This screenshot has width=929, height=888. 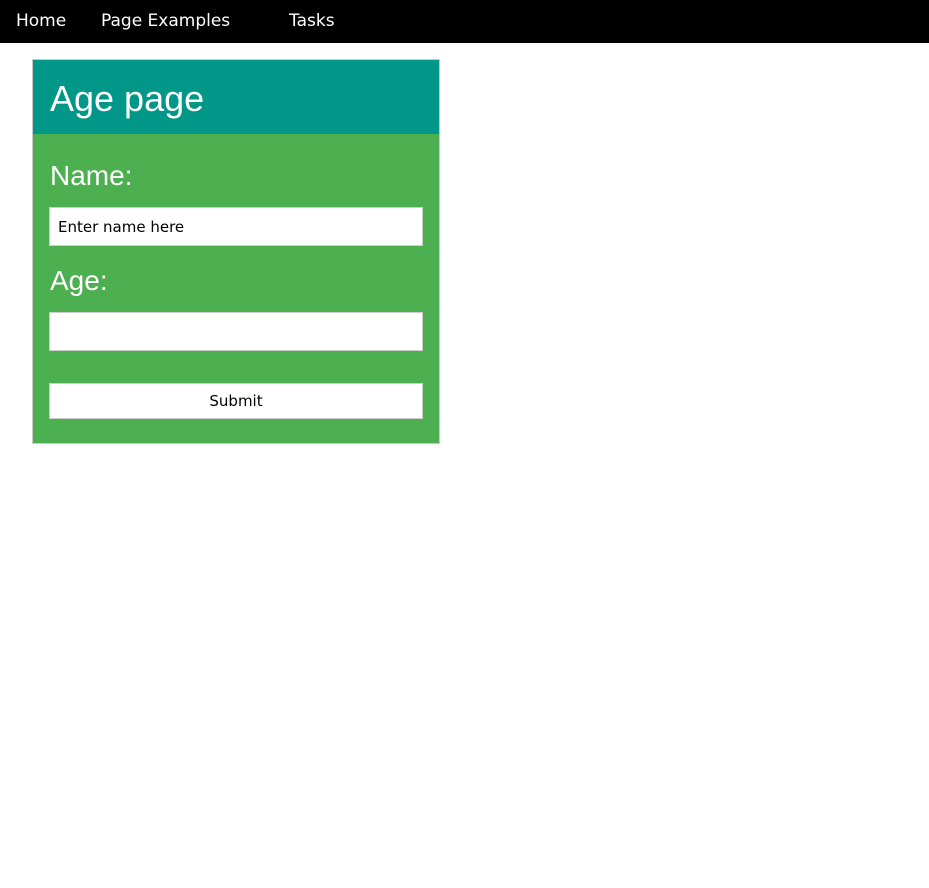 What do you see at coordinates (236, 226) in the screenshot?
I see `name-input` at bounding box center [236, 226].